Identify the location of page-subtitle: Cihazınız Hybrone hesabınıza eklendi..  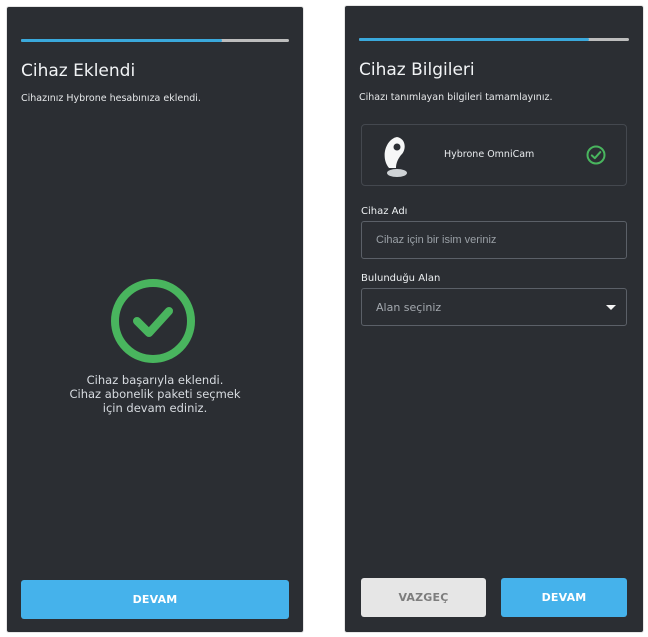
(111, 98).